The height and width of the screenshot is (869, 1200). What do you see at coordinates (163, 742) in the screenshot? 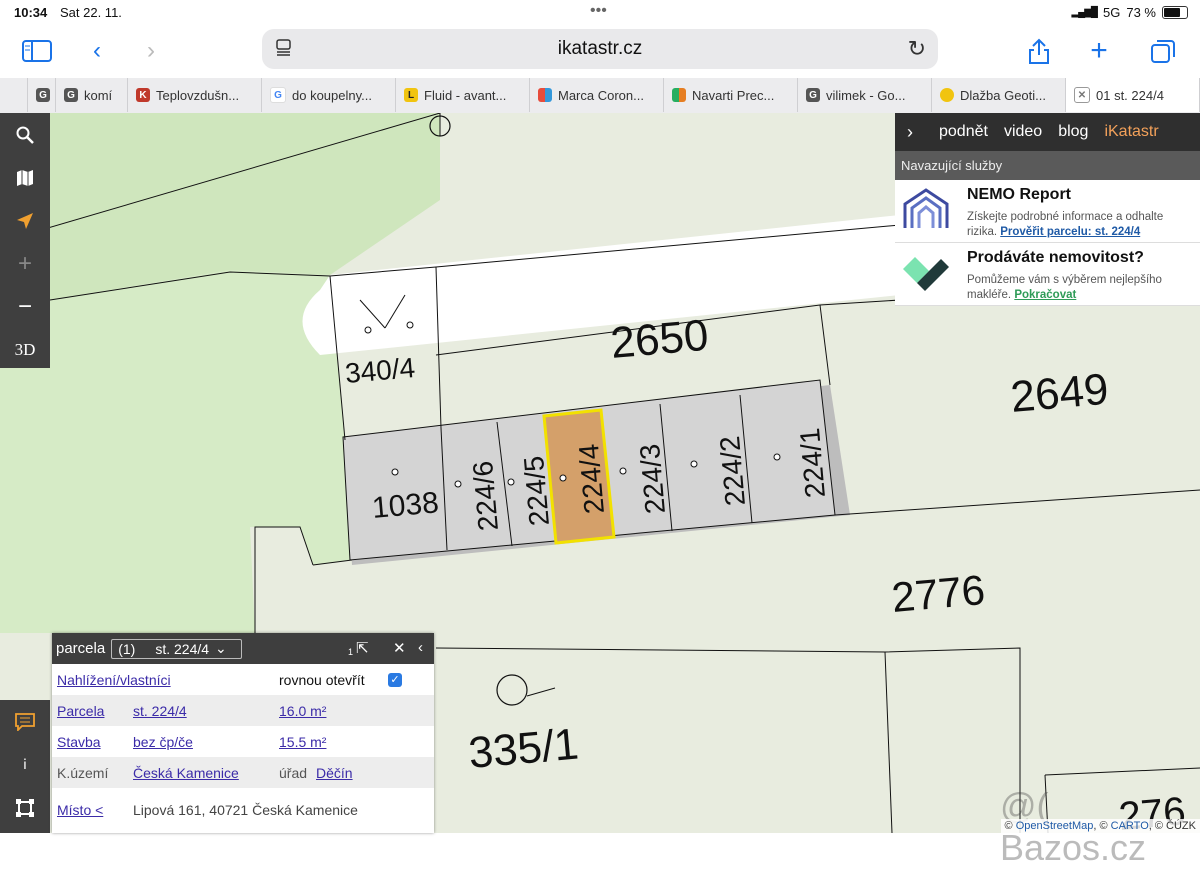
I see `building-number-link: bez čp/če` at bounding box center [163, 742].